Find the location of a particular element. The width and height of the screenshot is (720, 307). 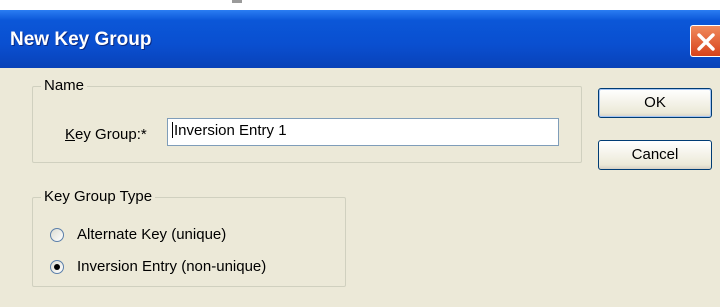

inversion-entry-label: Inversion Entry (non-unique) is located at coordinates (171, 266).